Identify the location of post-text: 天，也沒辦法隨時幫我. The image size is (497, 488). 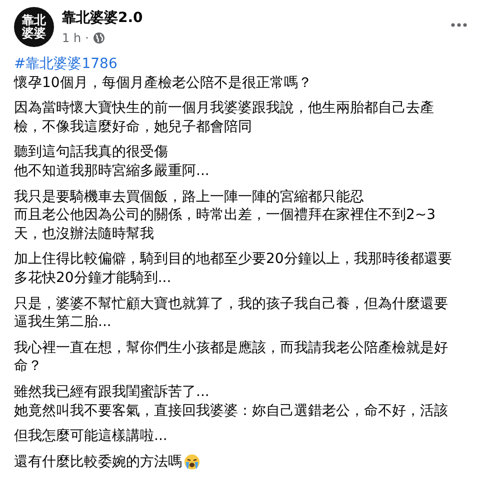
(84, 234).